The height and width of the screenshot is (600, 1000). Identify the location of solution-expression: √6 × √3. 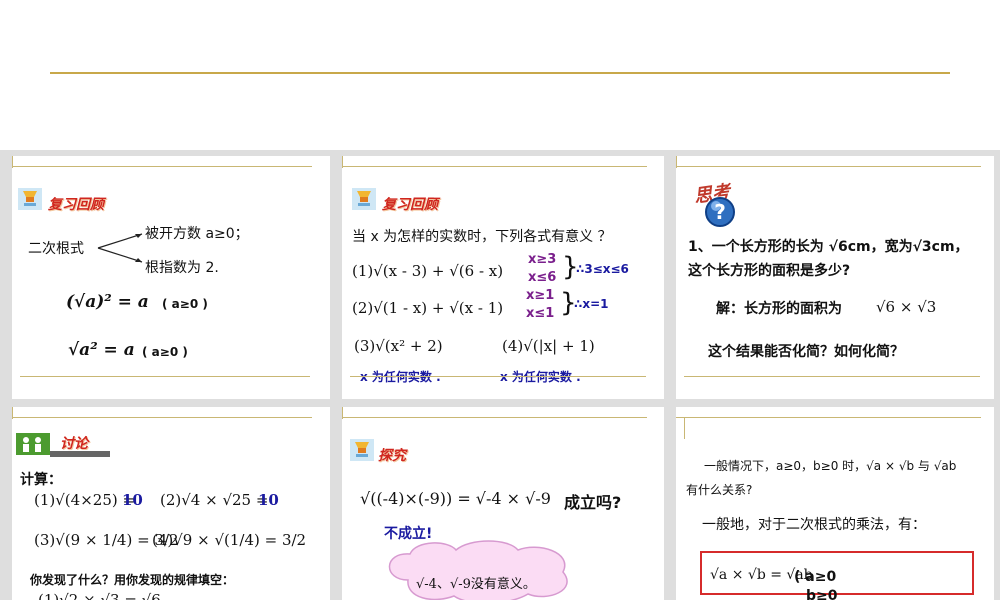
(906, 307).